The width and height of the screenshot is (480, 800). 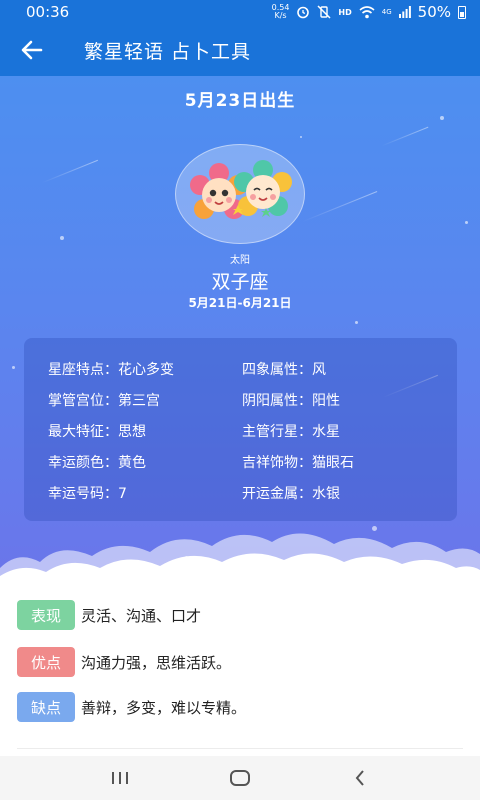 What do you see at coordinates (122, 493) in the screenshot?
I see `info-value: 7` at bounding box center [122, 493].